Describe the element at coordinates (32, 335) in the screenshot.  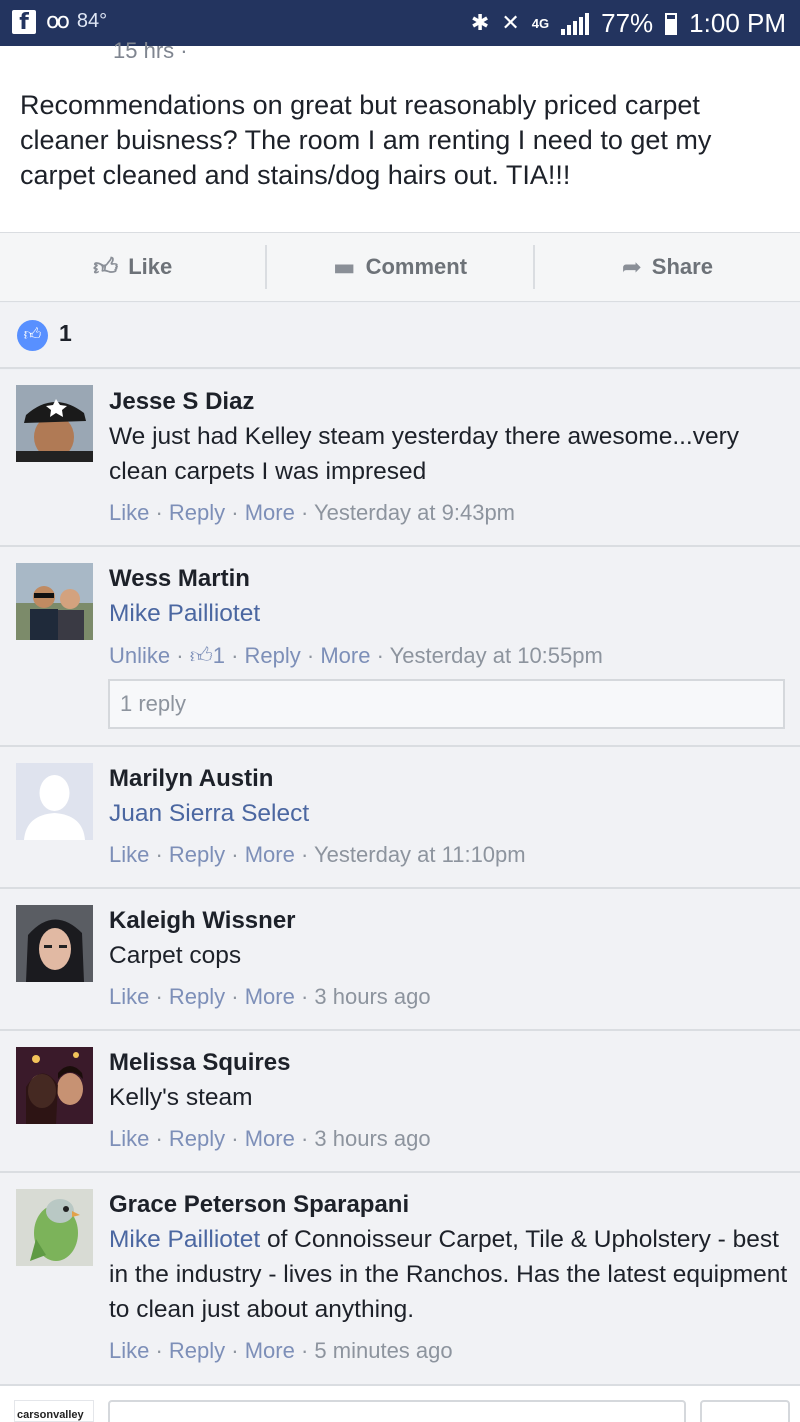
I see `like-reaction-icon: 👍︎` at that location.